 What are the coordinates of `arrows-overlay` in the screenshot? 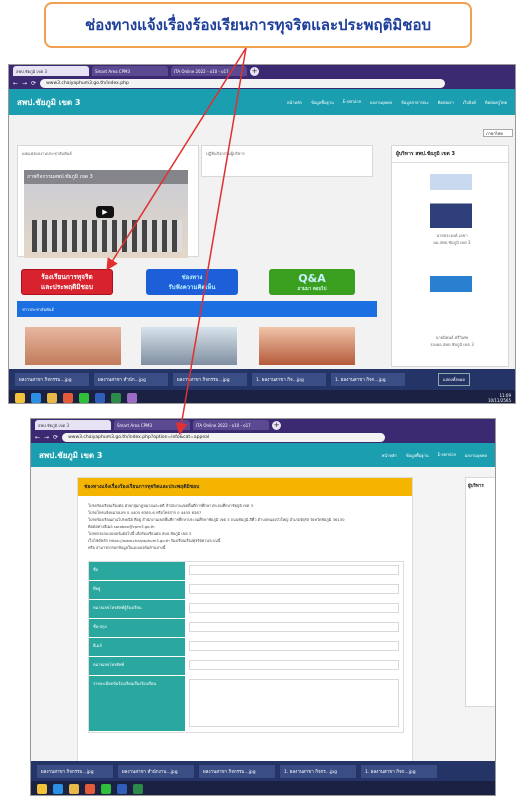 It's located at (176, 241).